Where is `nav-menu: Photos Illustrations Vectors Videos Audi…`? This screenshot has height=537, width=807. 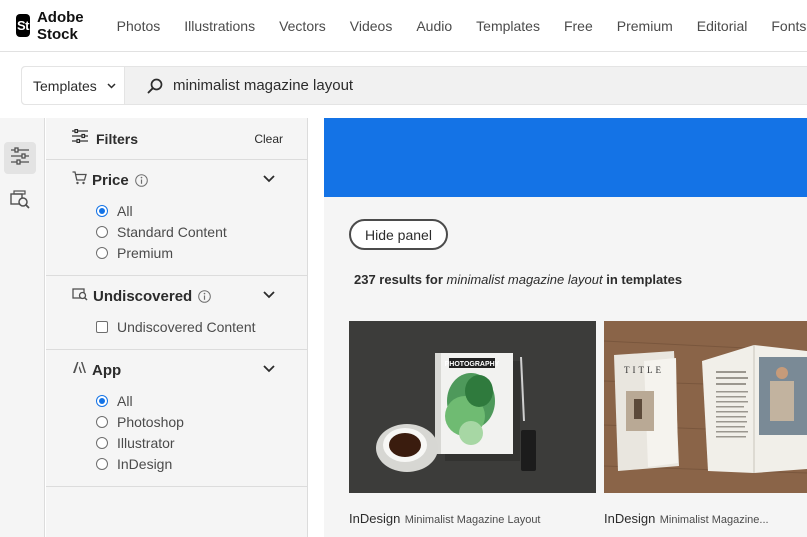 nav-menu: Photos Illustrations Vectors Videos Audi… is located at coordinates (456, 26).